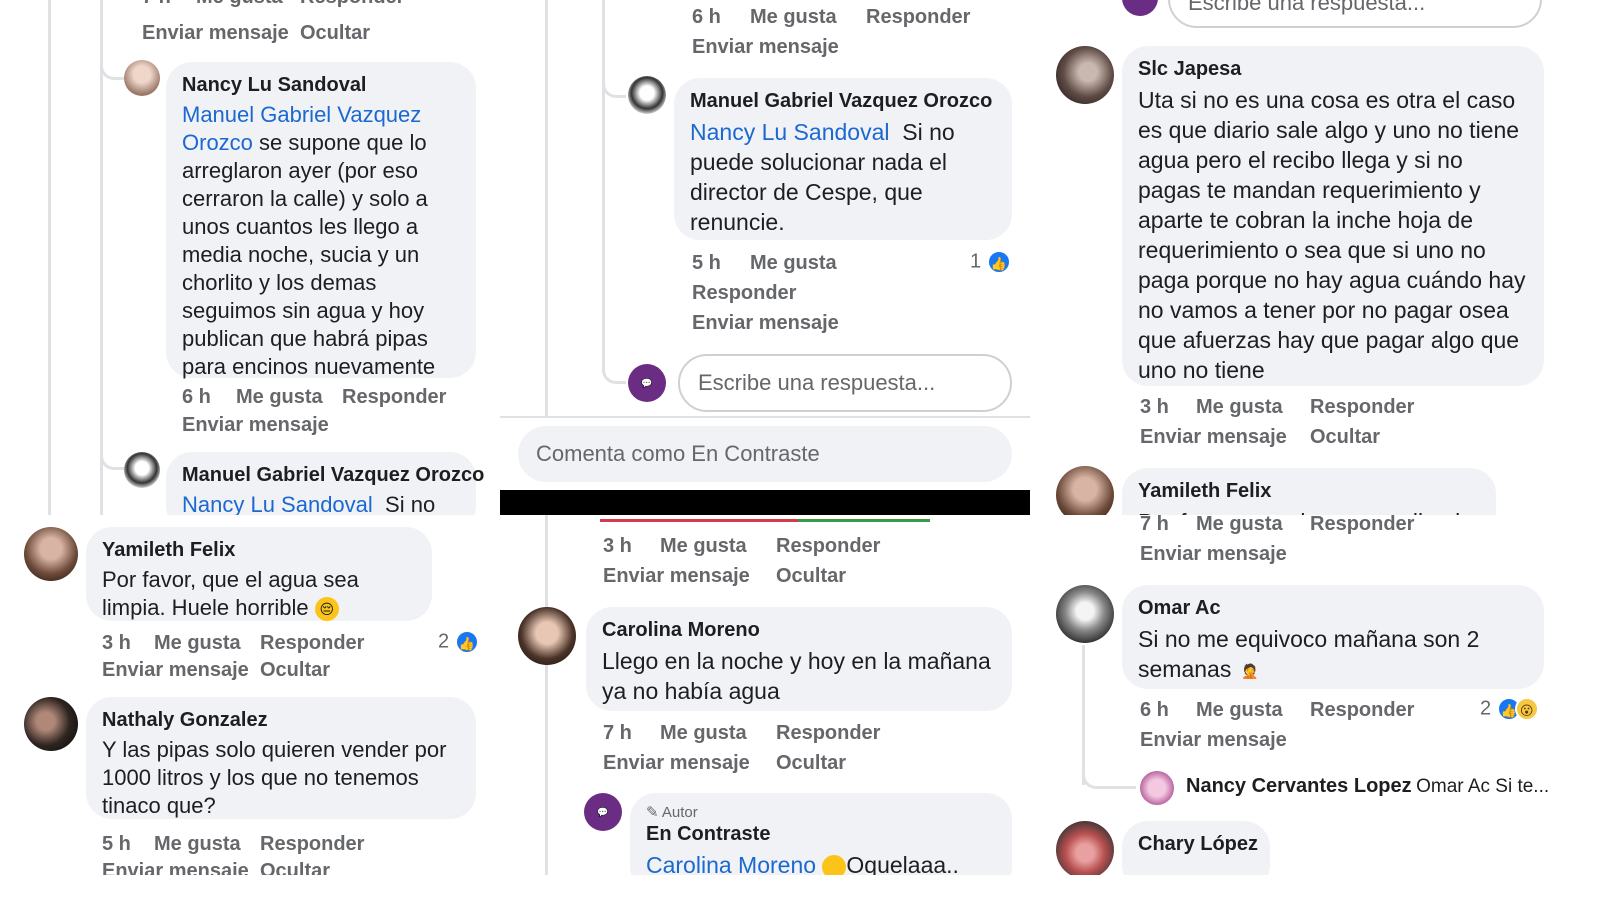  What do you see at coordinates (614, 362) in the screenshot?
I see `thread-connector` at bounding box center [614, 362].